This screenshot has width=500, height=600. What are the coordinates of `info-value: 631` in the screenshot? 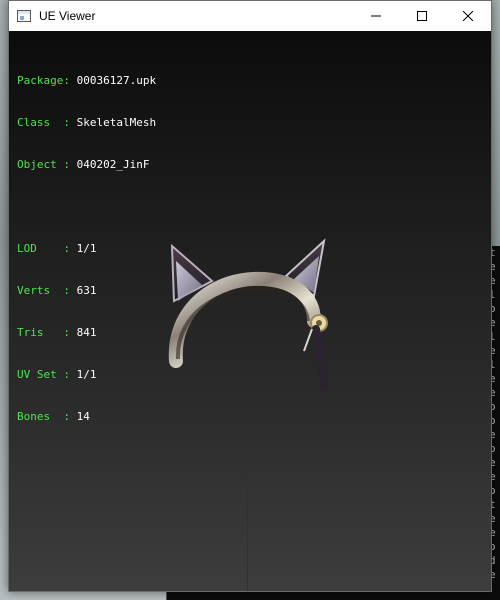 It's located at (86, 290).